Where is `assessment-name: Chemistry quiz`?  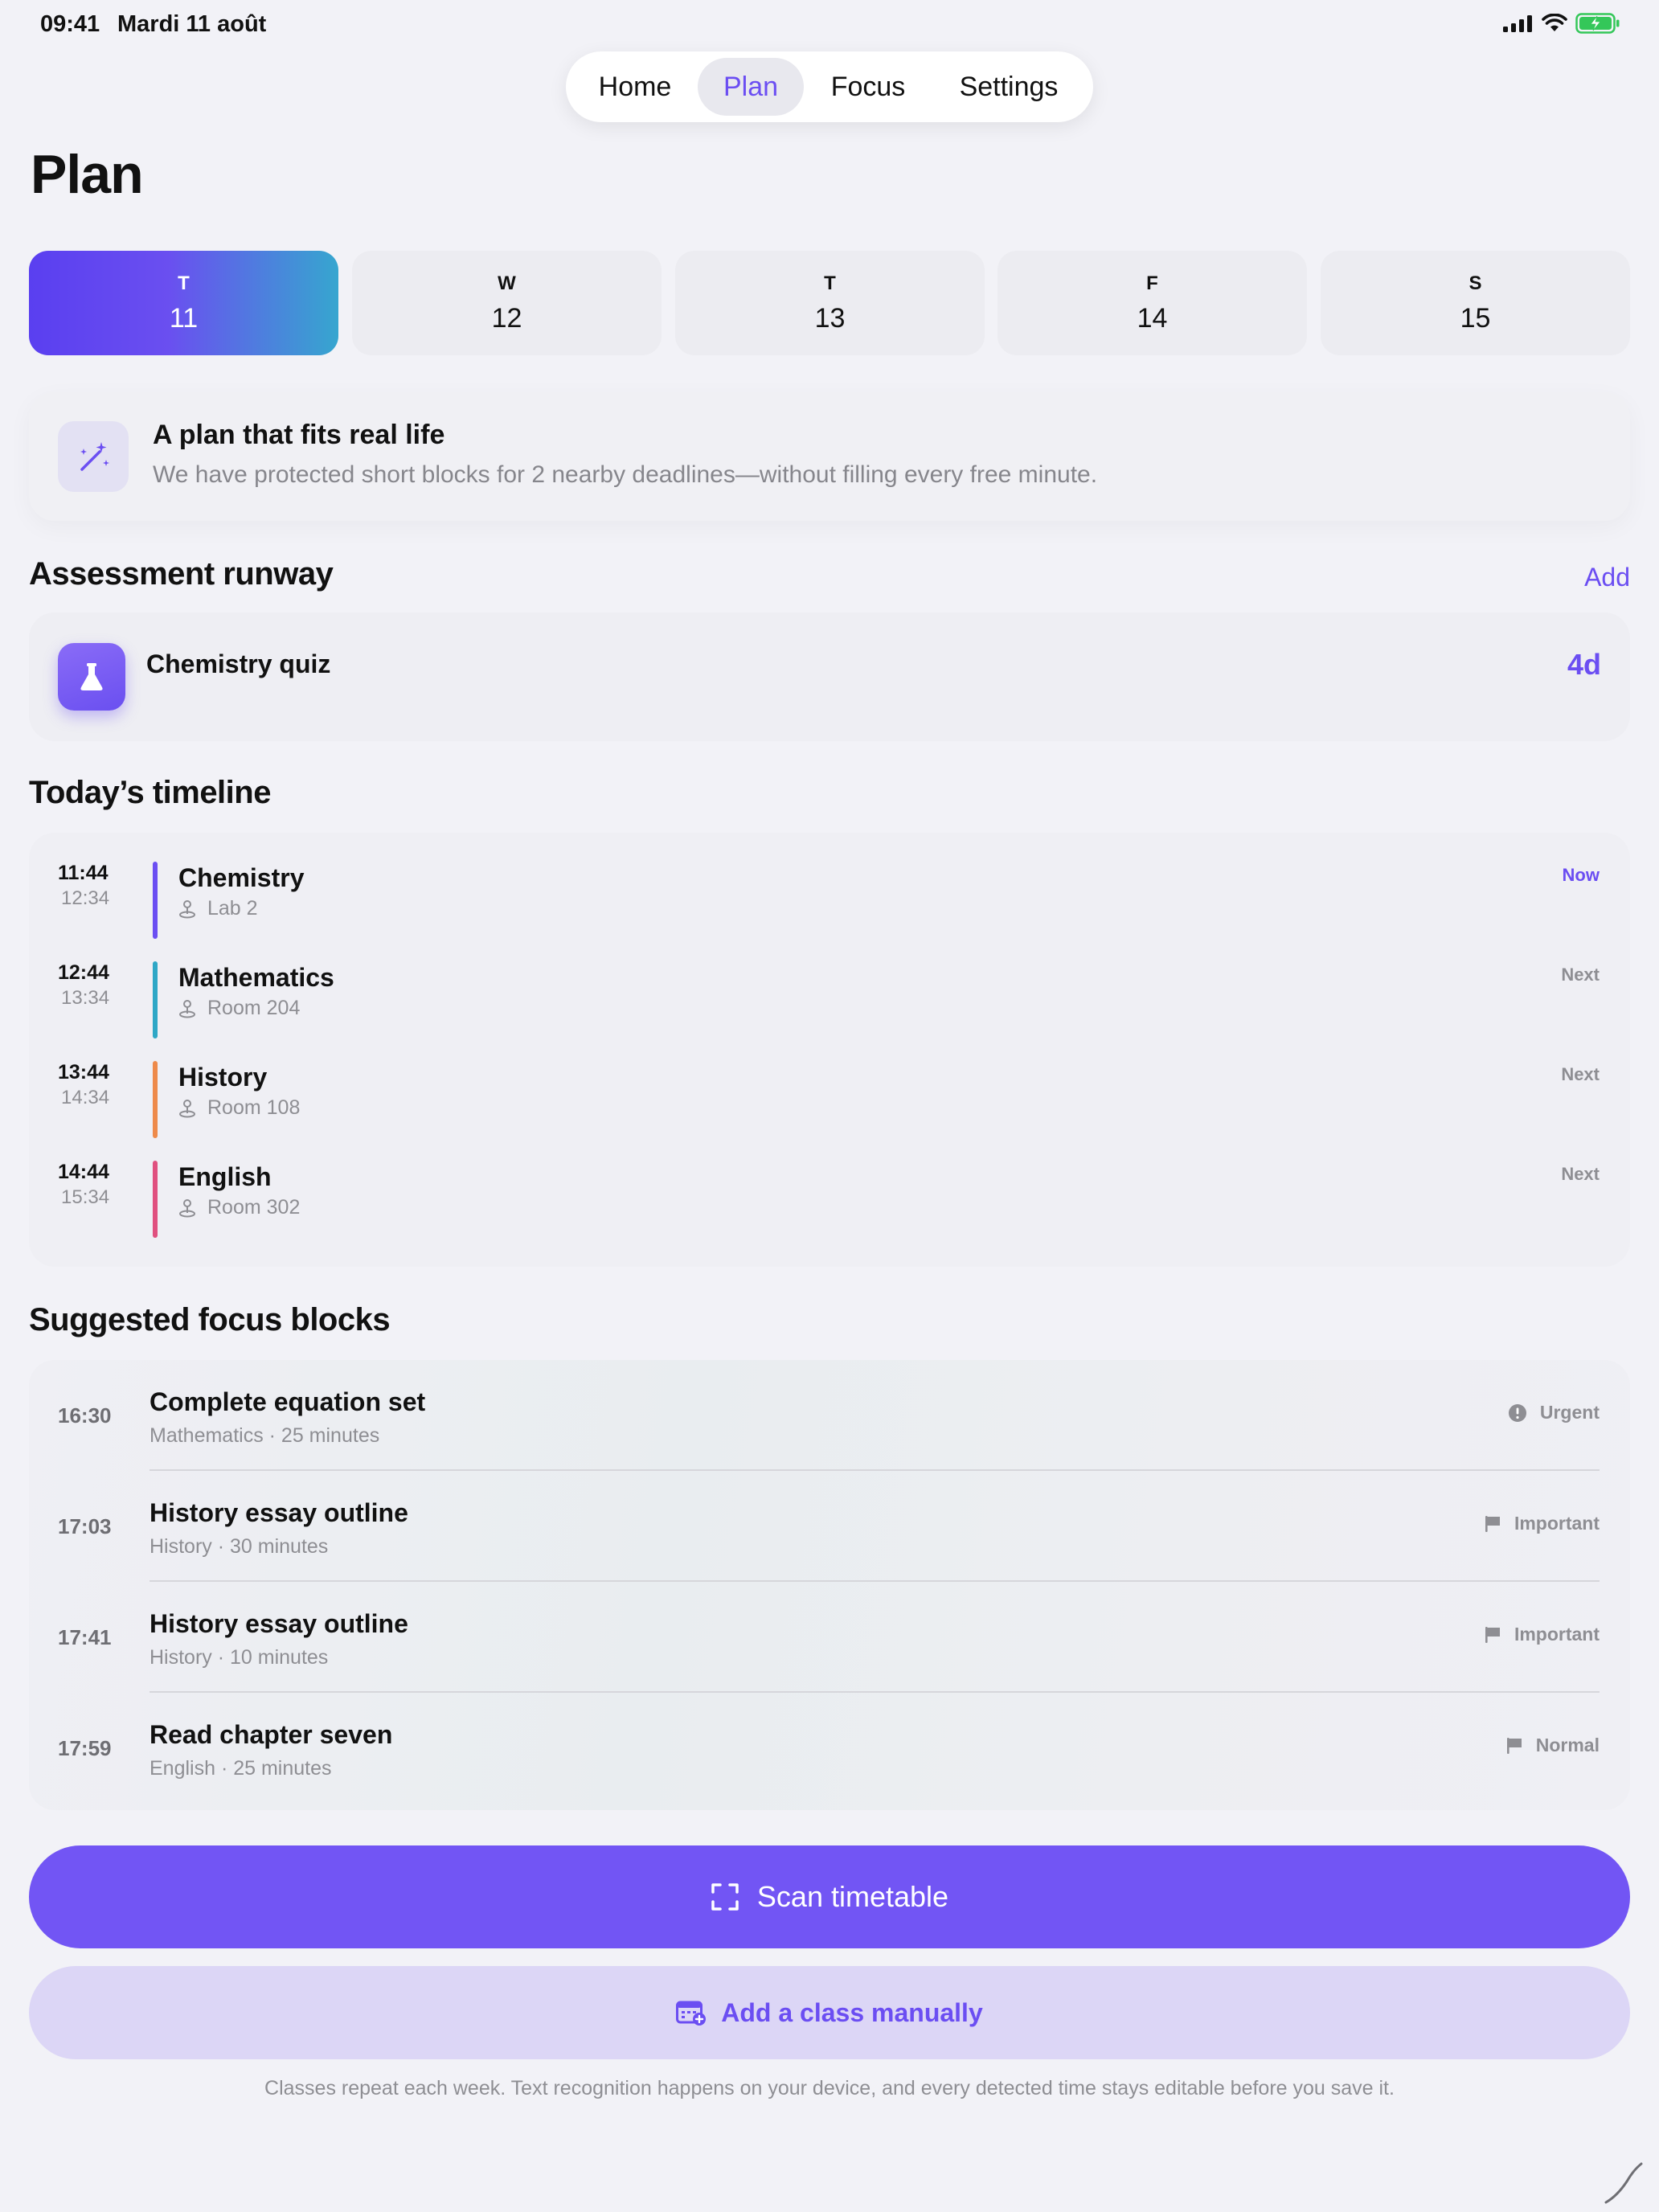
assessment-name: Chemistry quiz is located at coordinates (238, 663).